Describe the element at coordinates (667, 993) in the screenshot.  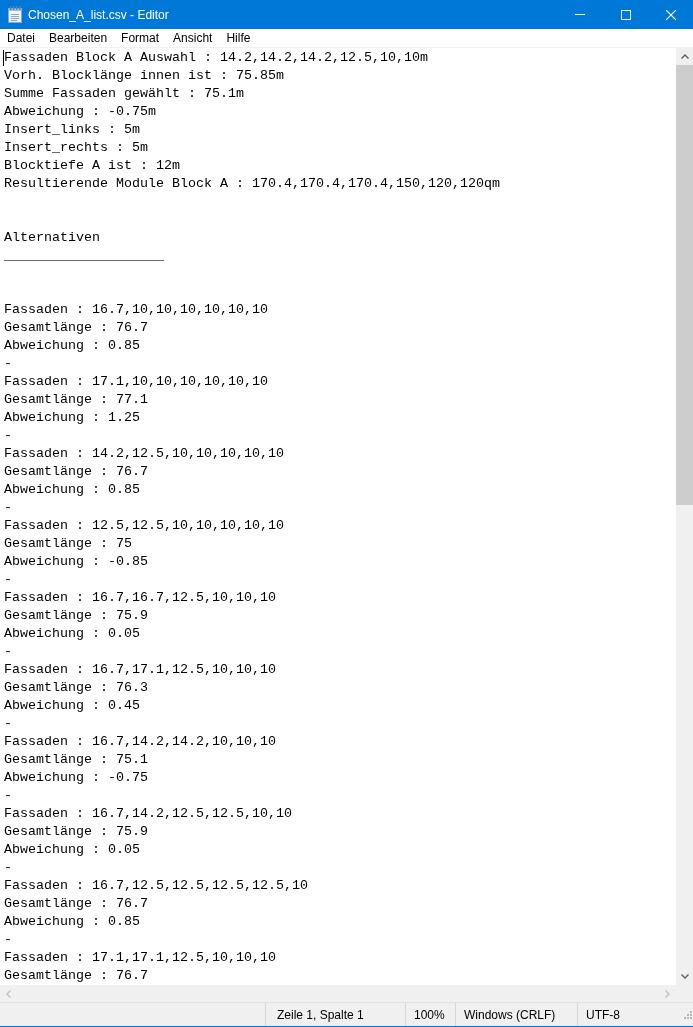
I see `chevron-right-icon` at that location.